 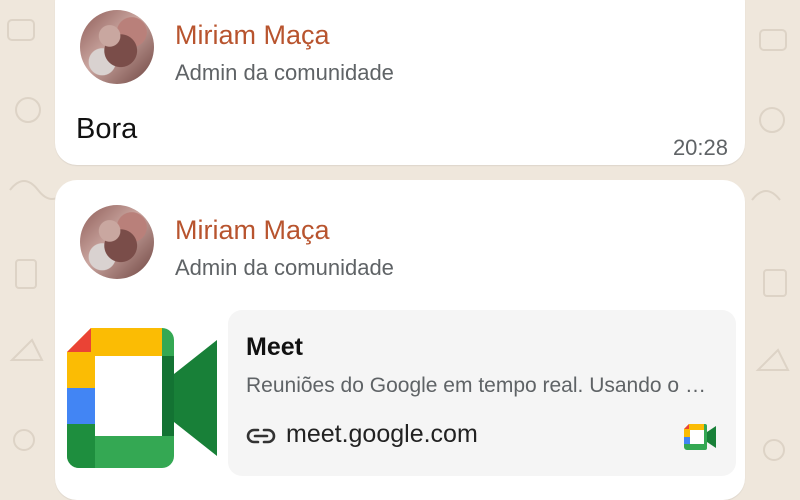 What do you see at coordinates (261, 436) in the screenshot?
I see `link-icon` at bounding box center [261, 436].